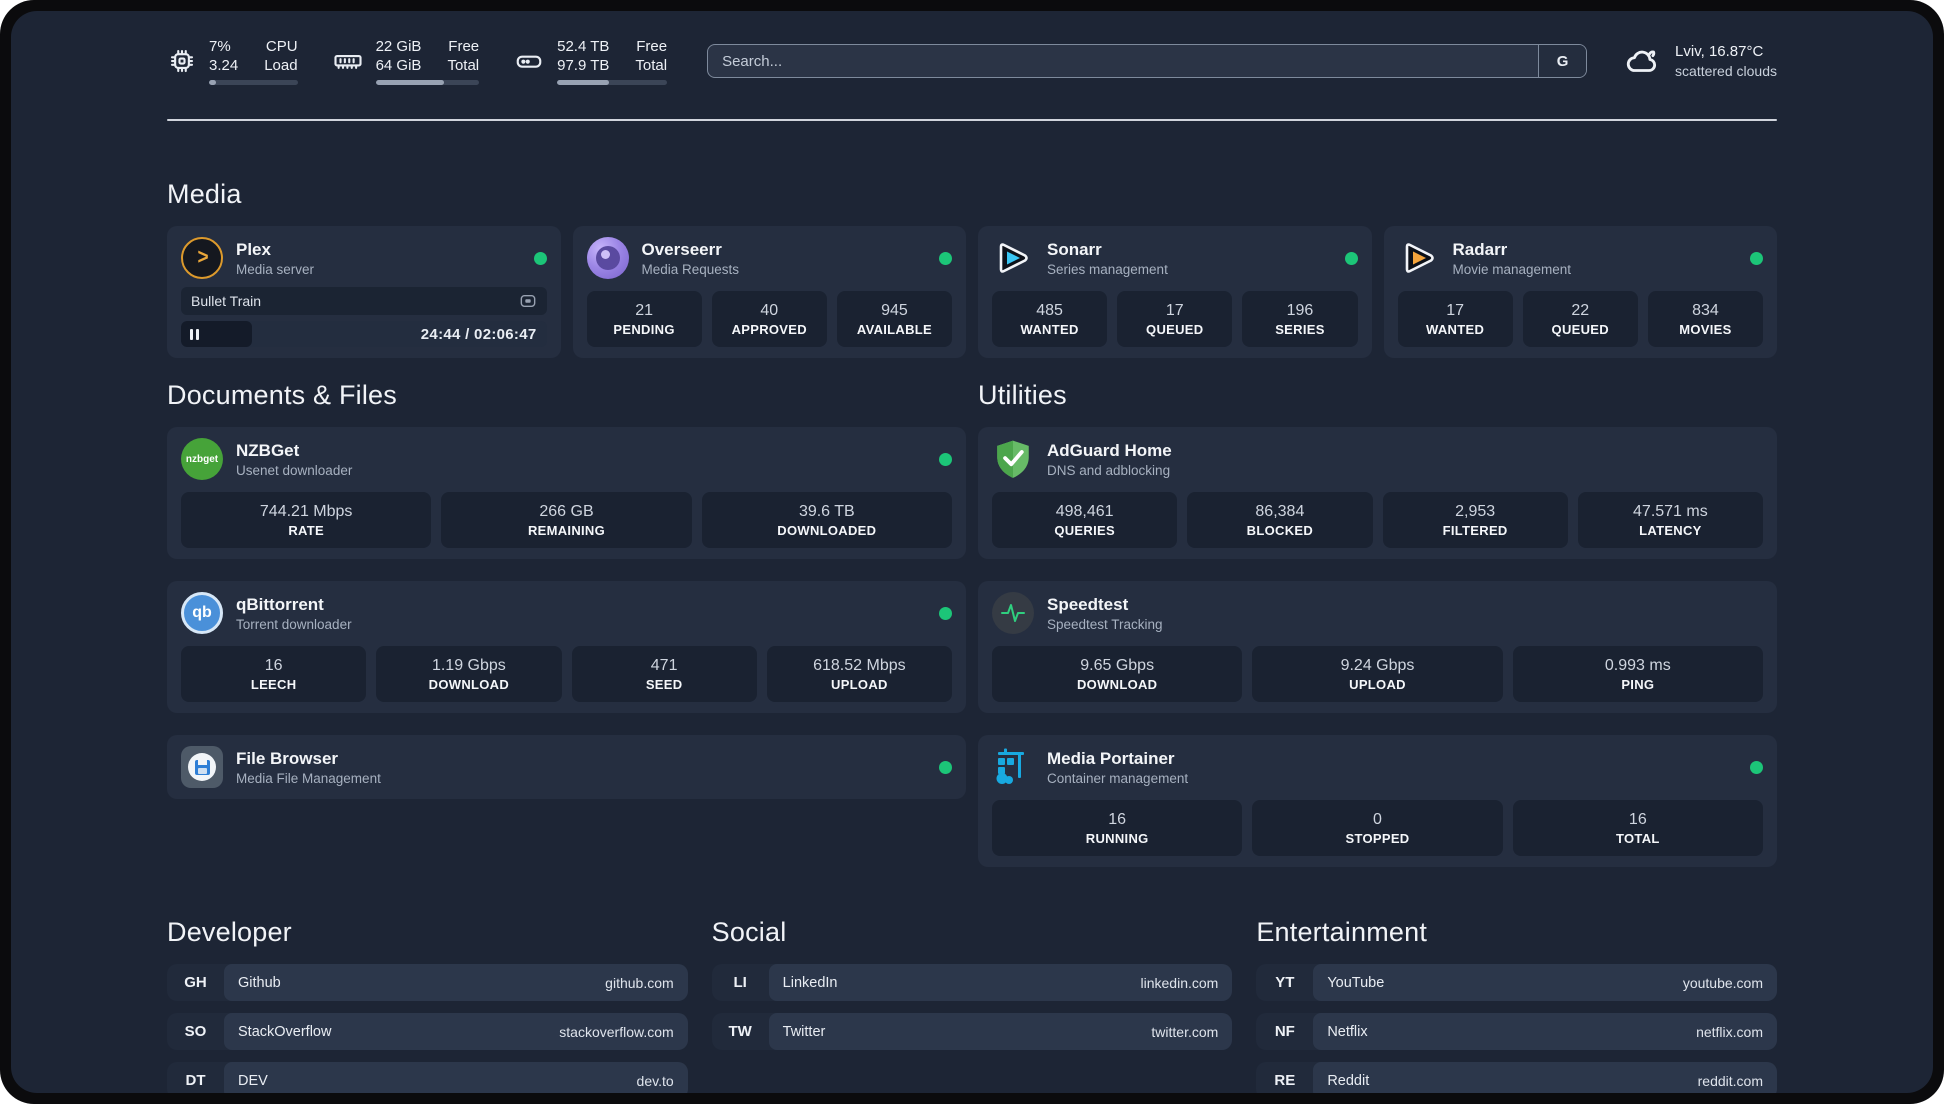 This screenshot has width=1944, height=1104. I want to click on disk-icon, so click(529, 61).